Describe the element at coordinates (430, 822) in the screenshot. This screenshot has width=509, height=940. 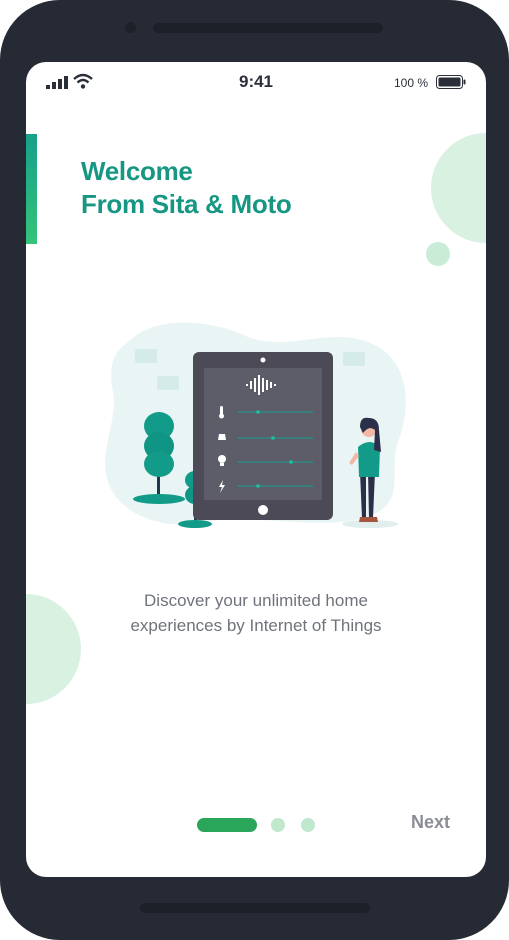
I see `next-button: Next` at that location.